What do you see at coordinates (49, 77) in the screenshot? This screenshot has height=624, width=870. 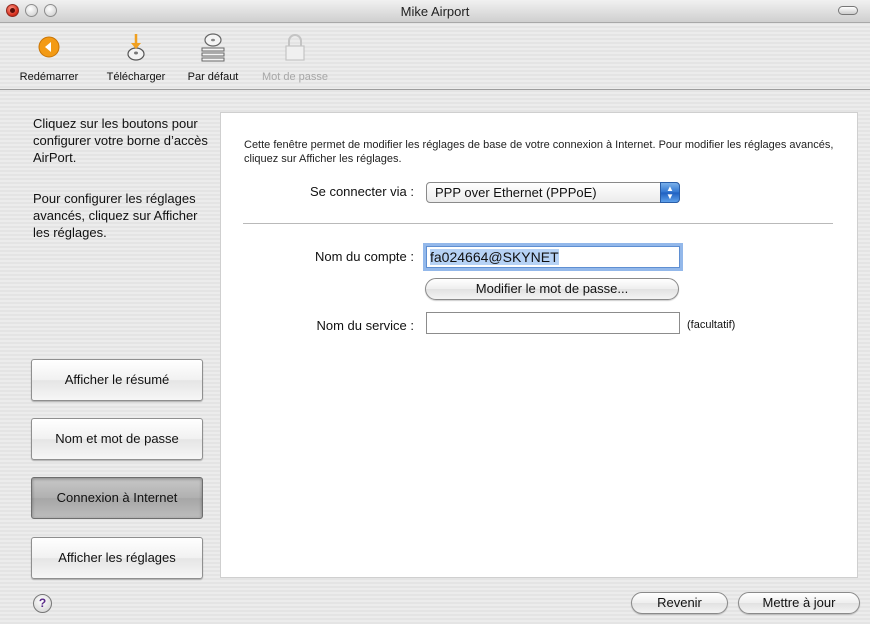 I see `restart-label: Redémarrer` at bounding box center [49, 77].